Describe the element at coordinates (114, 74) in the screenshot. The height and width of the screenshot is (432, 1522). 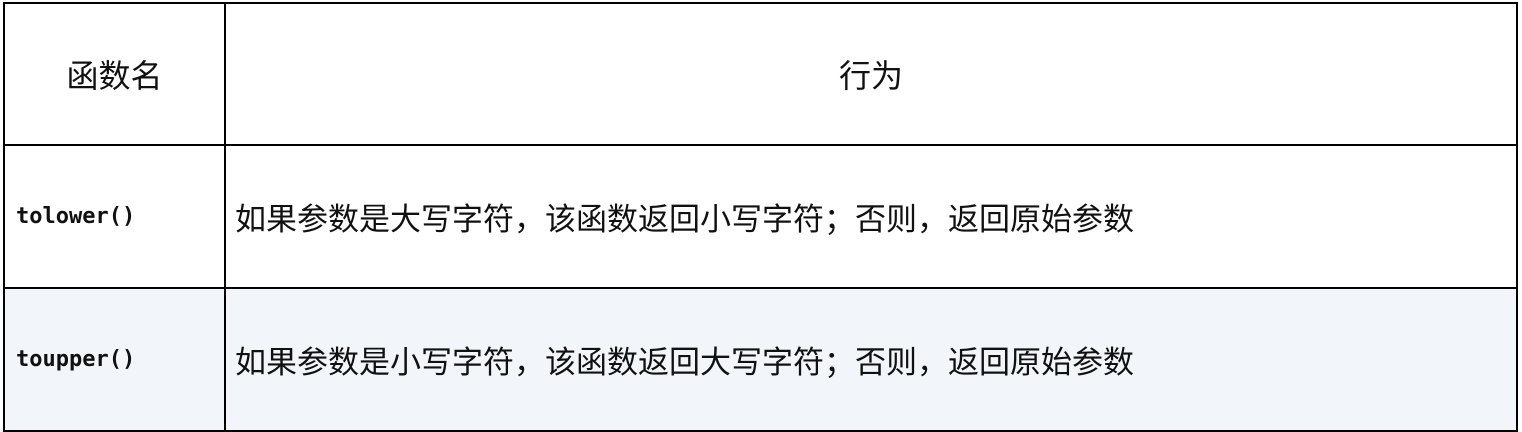
I see `header-function-name: 函数名` at that location.